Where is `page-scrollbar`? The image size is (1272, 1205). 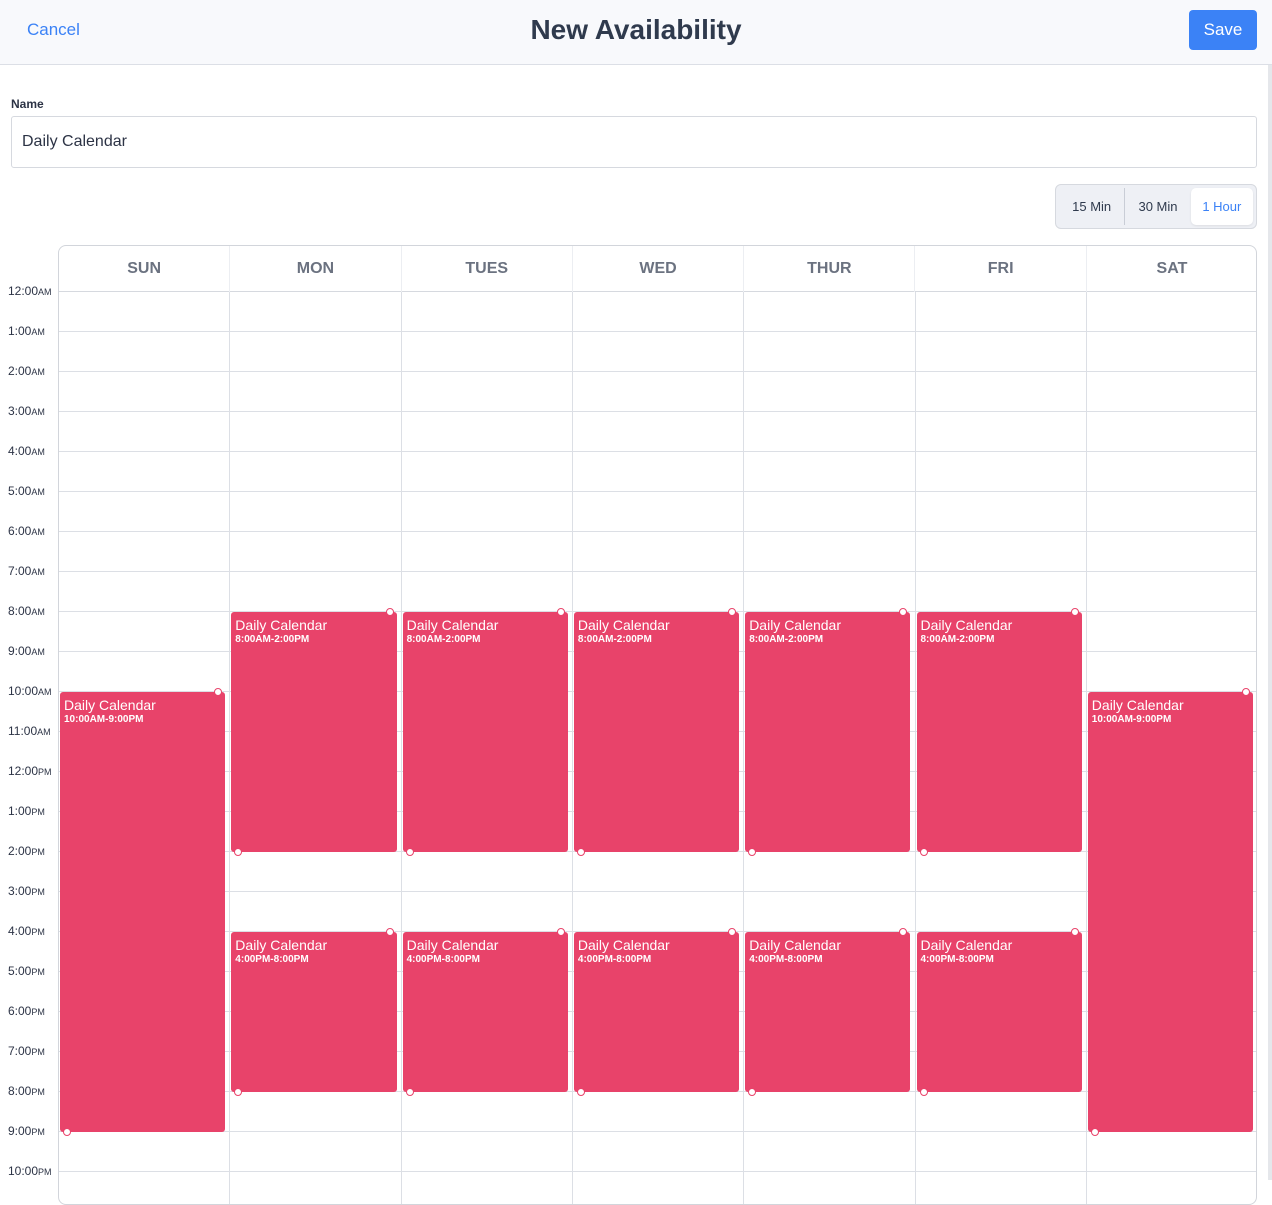
page-scrollbar is located at coordinates (1270, 622).